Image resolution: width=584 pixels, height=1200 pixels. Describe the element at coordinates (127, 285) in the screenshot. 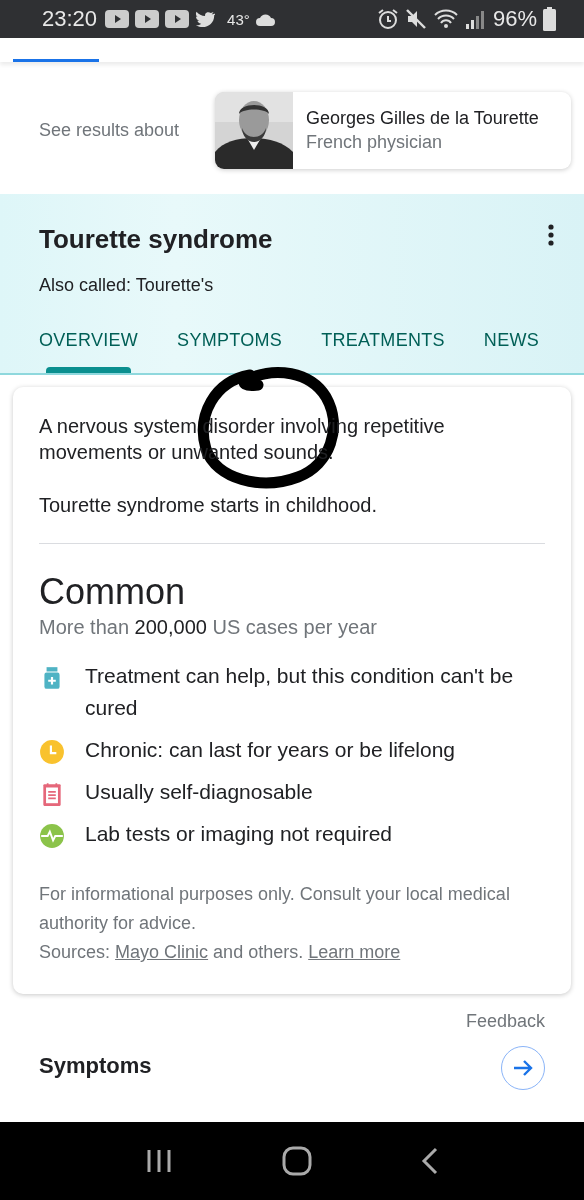

I see `also-called-text: Also called: Tourette's` at that location.